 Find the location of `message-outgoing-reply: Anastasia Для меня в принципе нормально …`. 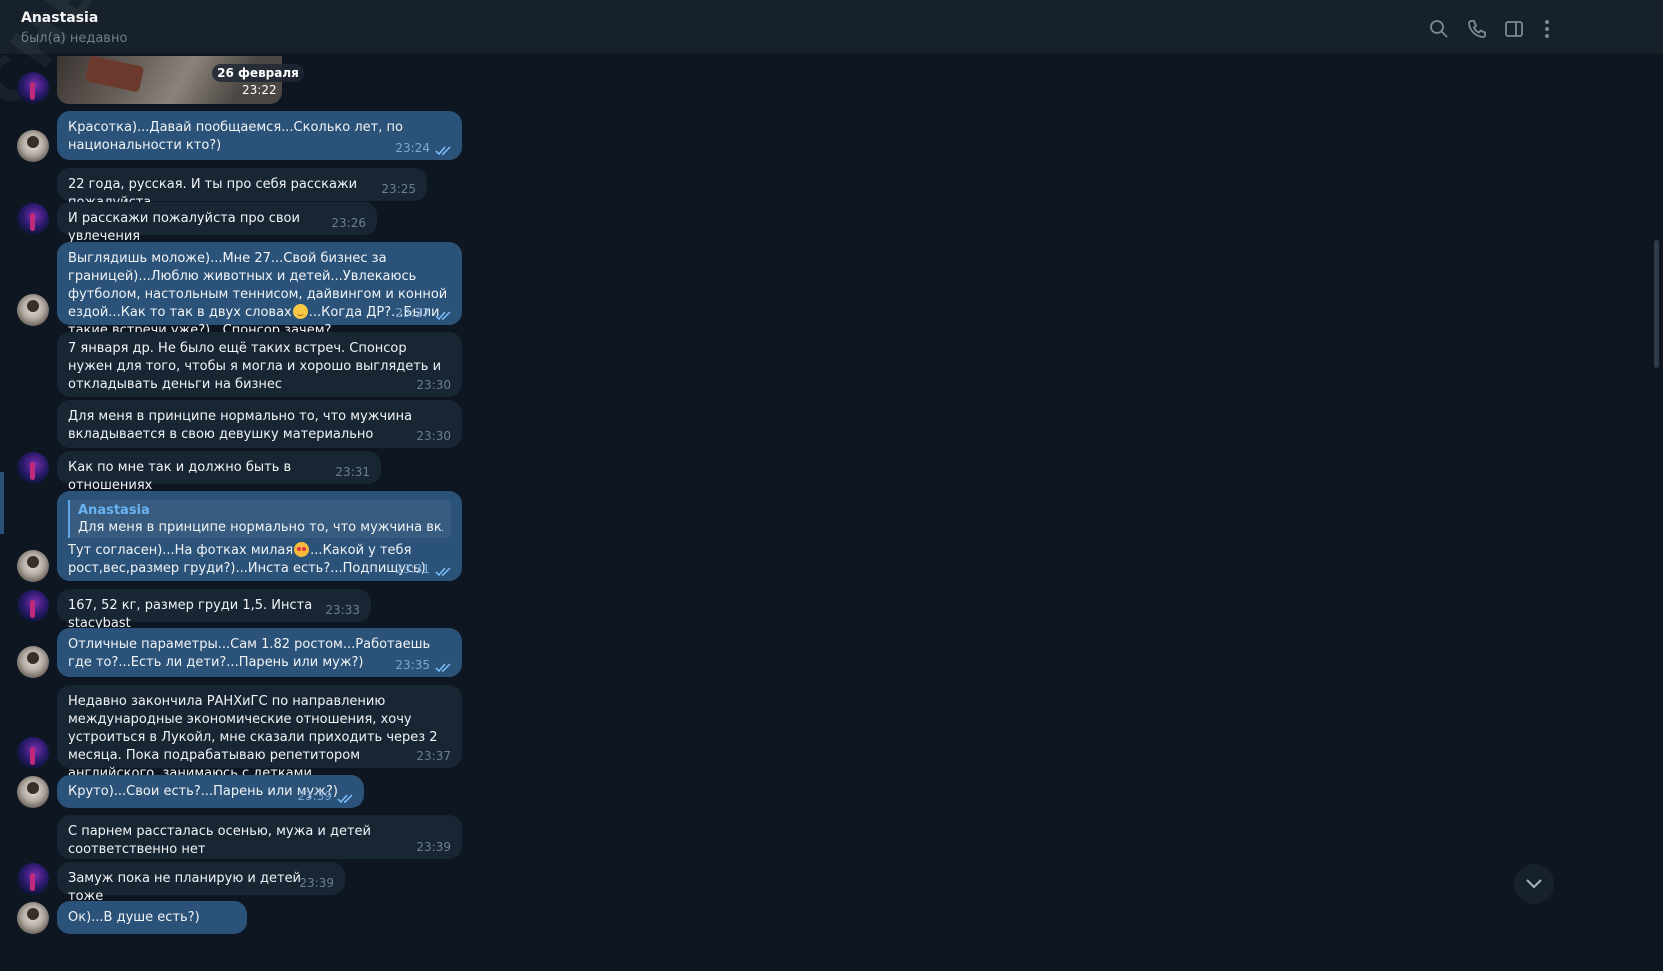

message-outgoing-reply: Anastasia Для меня в принципе нормально … is located at coordinates (259, 536).